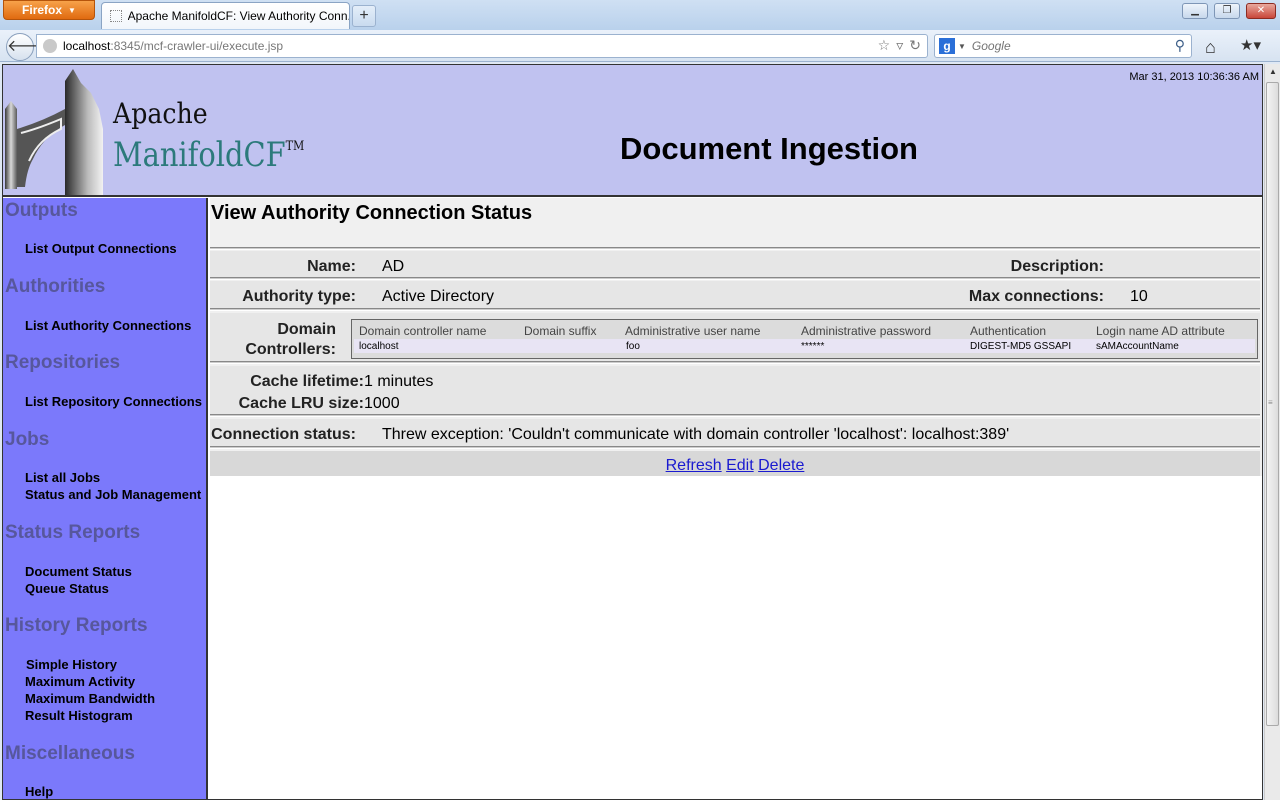 This screenshot has width=1280, height=800. I want to click on close-window-button: ✕, so click(1261, 11).